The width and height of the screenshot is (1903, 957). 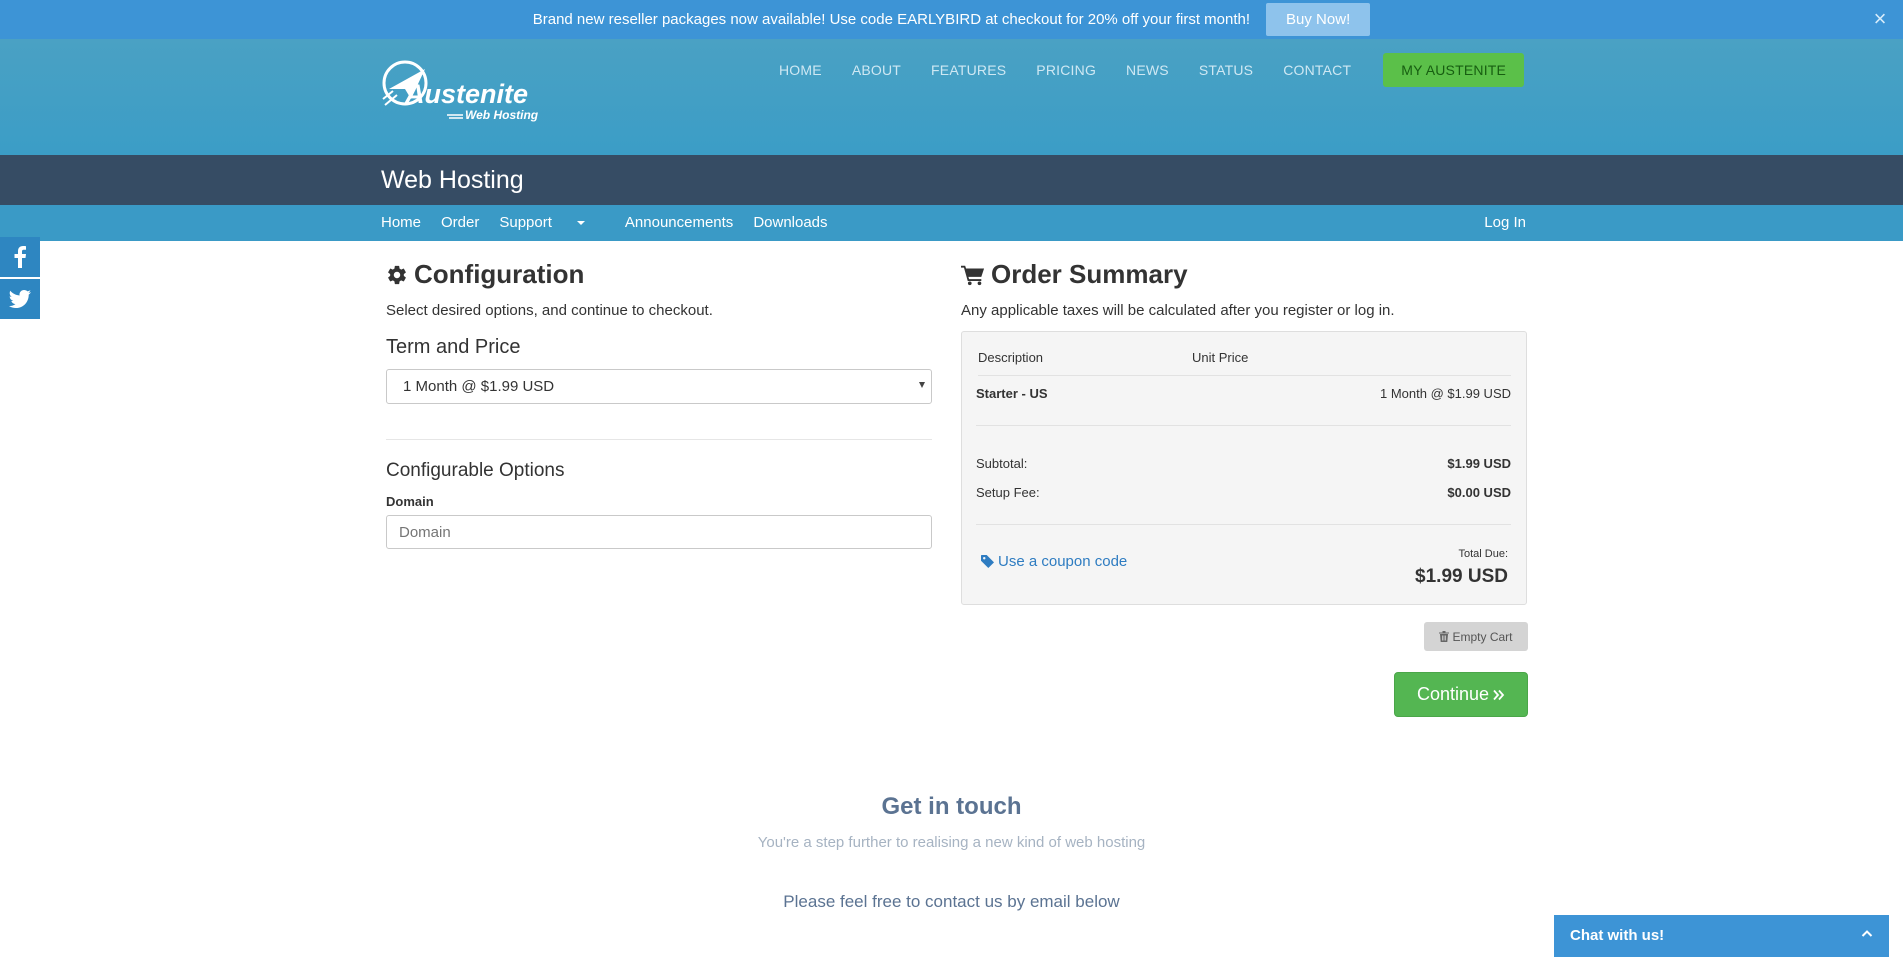 What do you see at coordinates (1505, 222) in the screenshot?
I see `login-link: Log In` at bounding box center [1505, 222].